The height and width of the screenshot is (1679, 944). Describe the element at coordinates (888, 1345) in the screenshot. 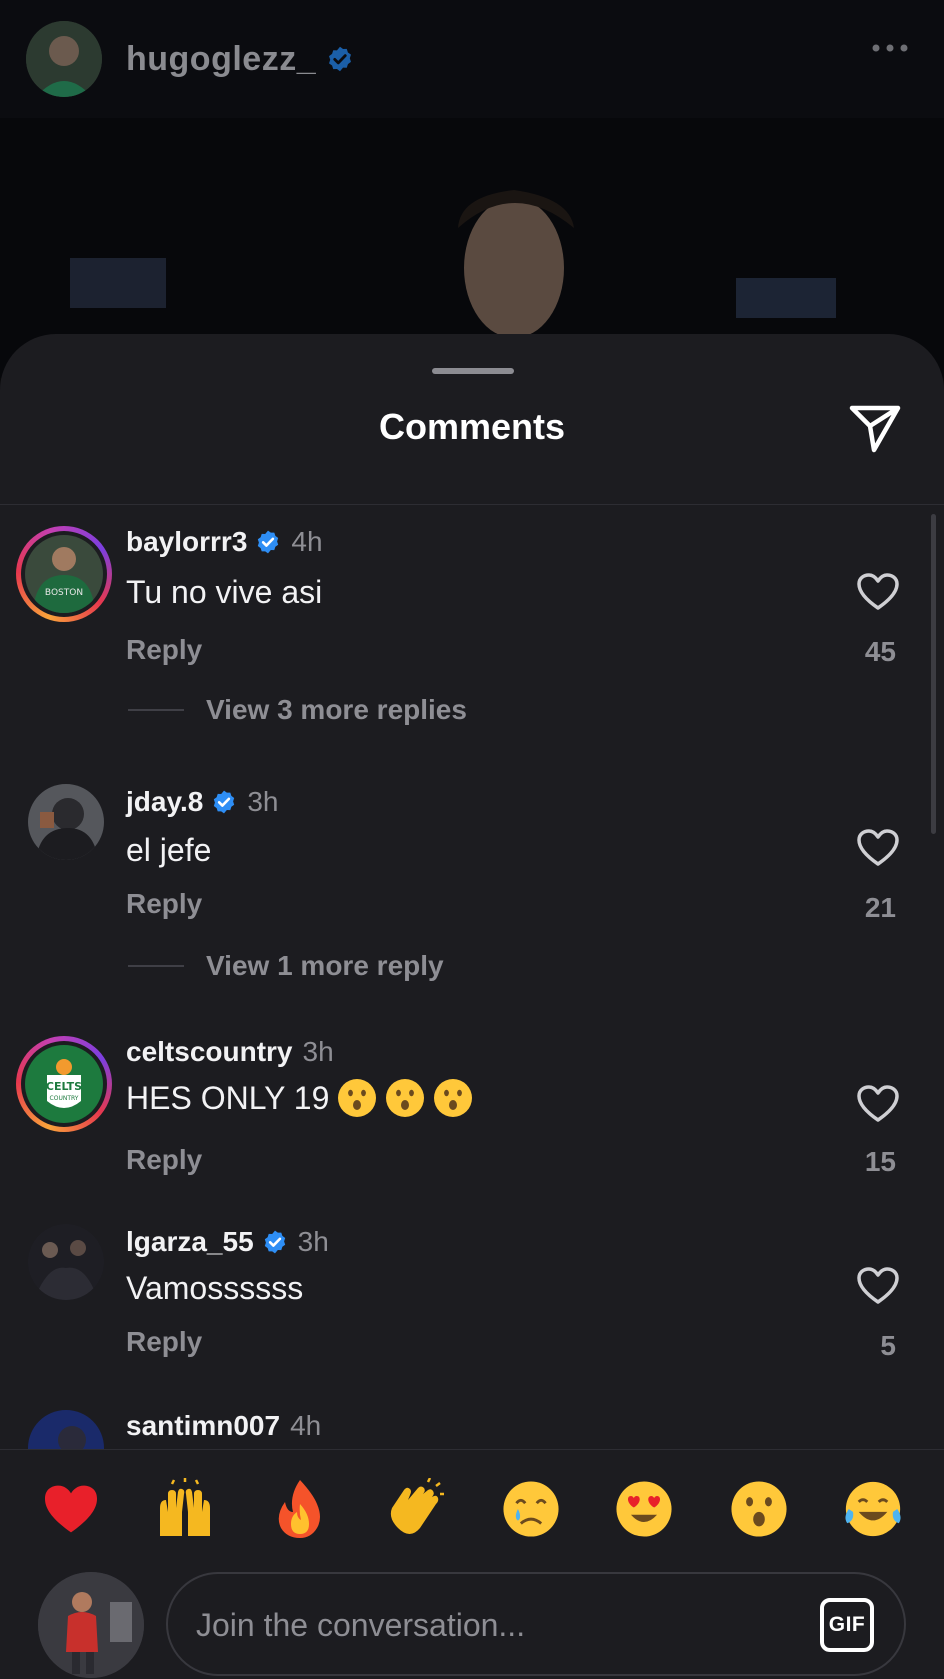

I see `like-count: 5` at that location.